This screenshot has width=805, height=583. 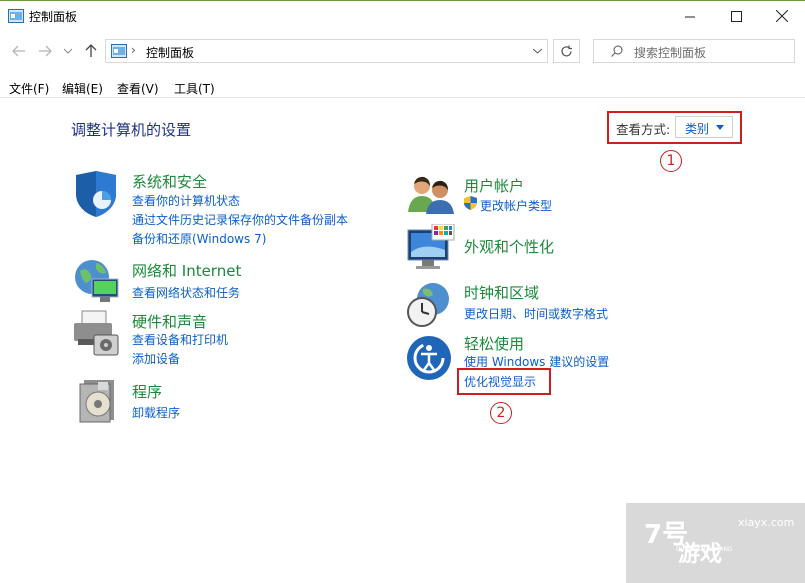 I want to click on menu-edit: 编辑(E), so click(x=82, y=88).